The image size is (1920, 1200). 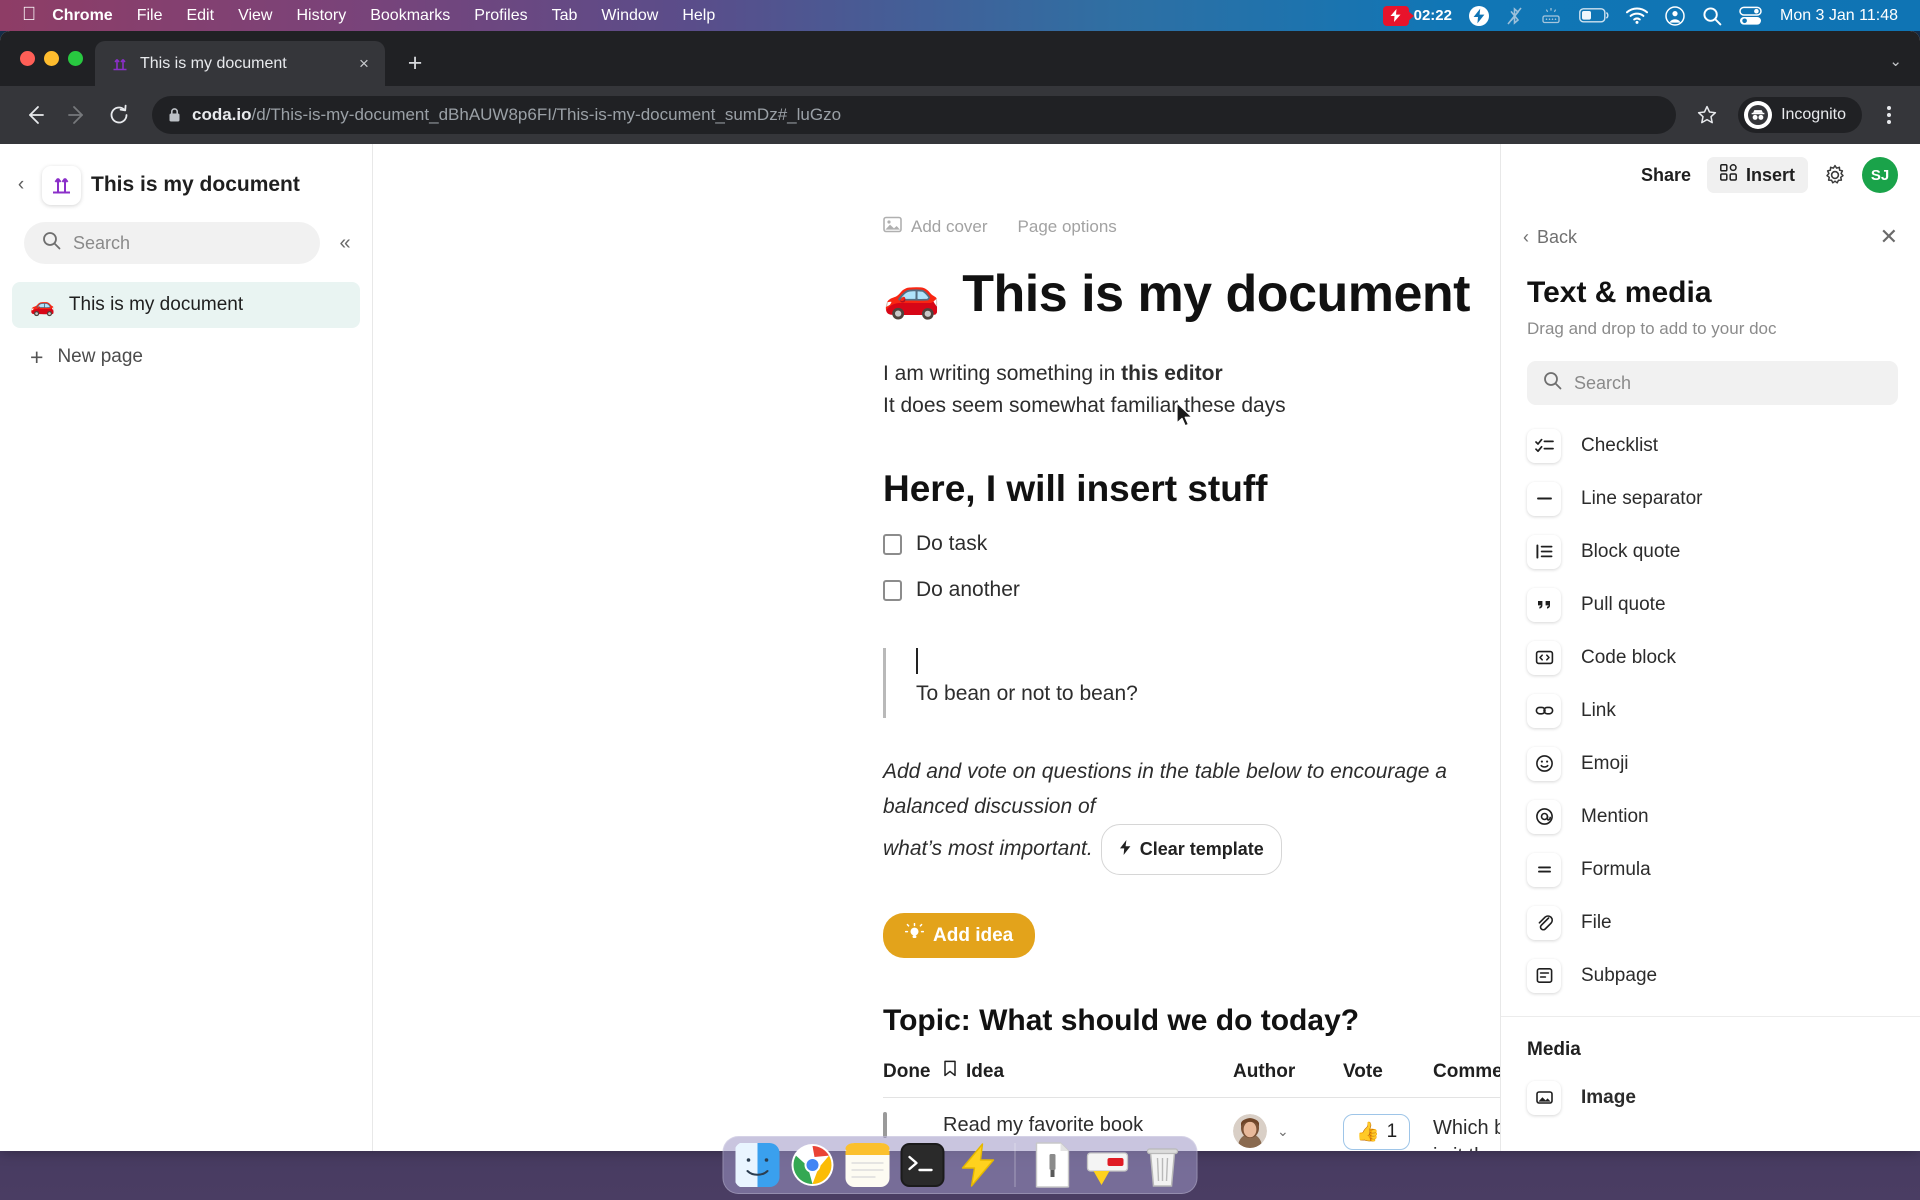 I want to click on panel-title: Text & media, so click(x=1619, y=292).